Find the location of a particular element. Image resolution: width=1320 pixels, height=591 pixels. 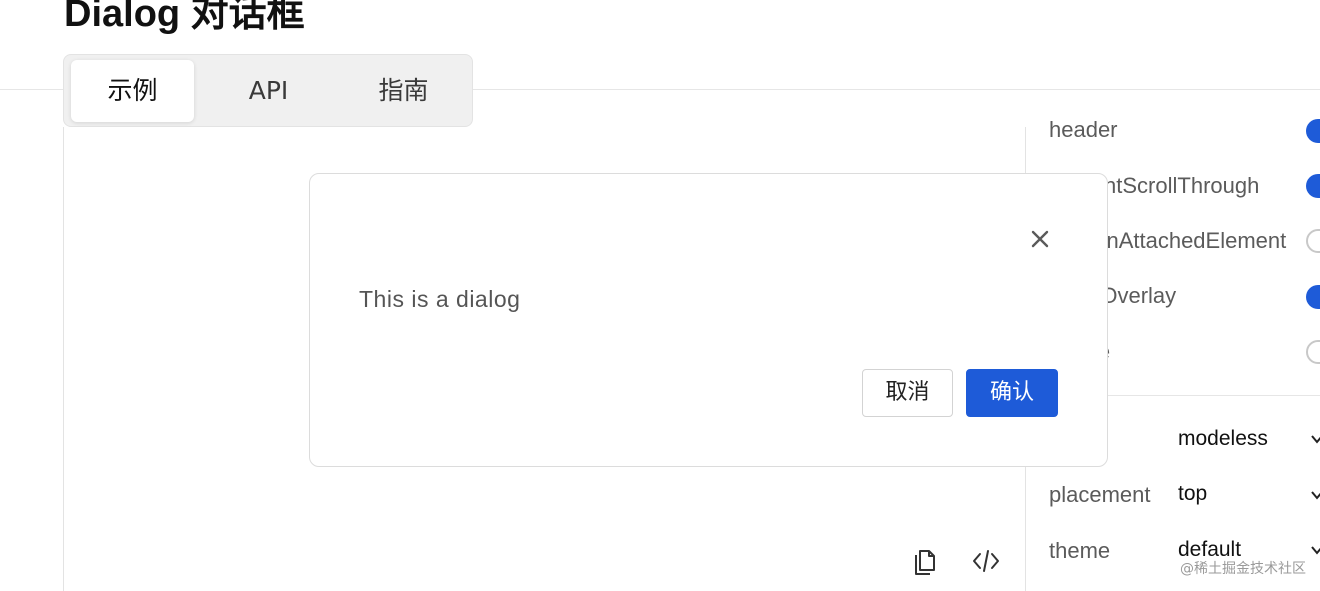

cancel-button: 取消 is located at coordinates (907, 393).